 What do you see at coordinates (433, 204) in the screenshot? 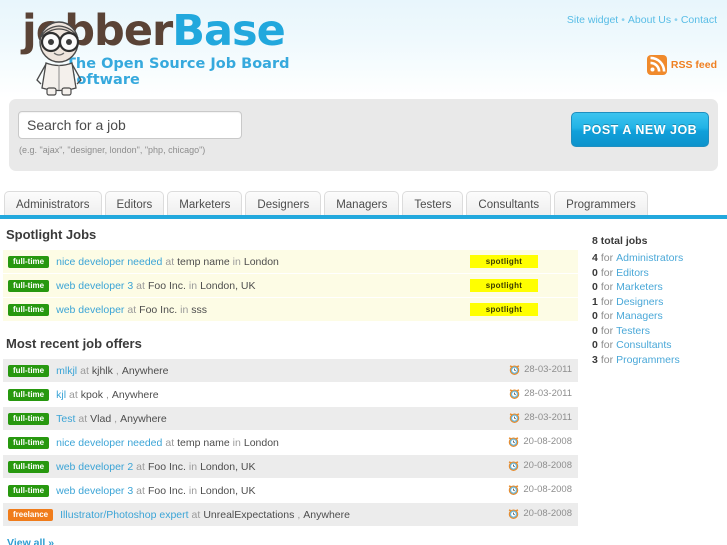
I see `tab-testers: Testers` at bounding box center [433, 204].